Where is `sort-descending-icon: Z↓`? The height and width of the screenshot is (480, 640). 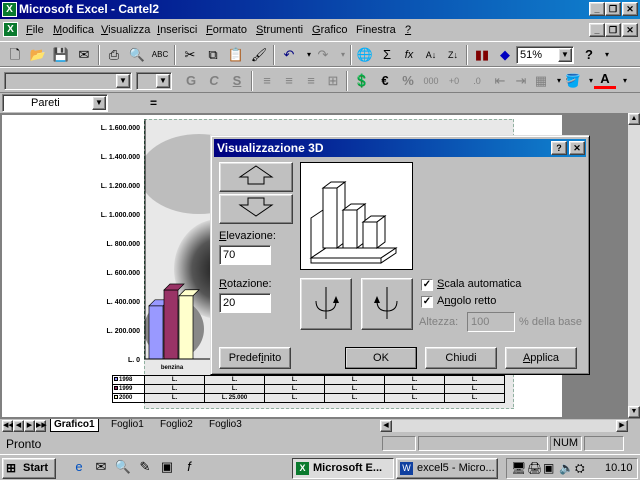
sort-descending-icon: Z↓ is located at coordinates (453, 55).